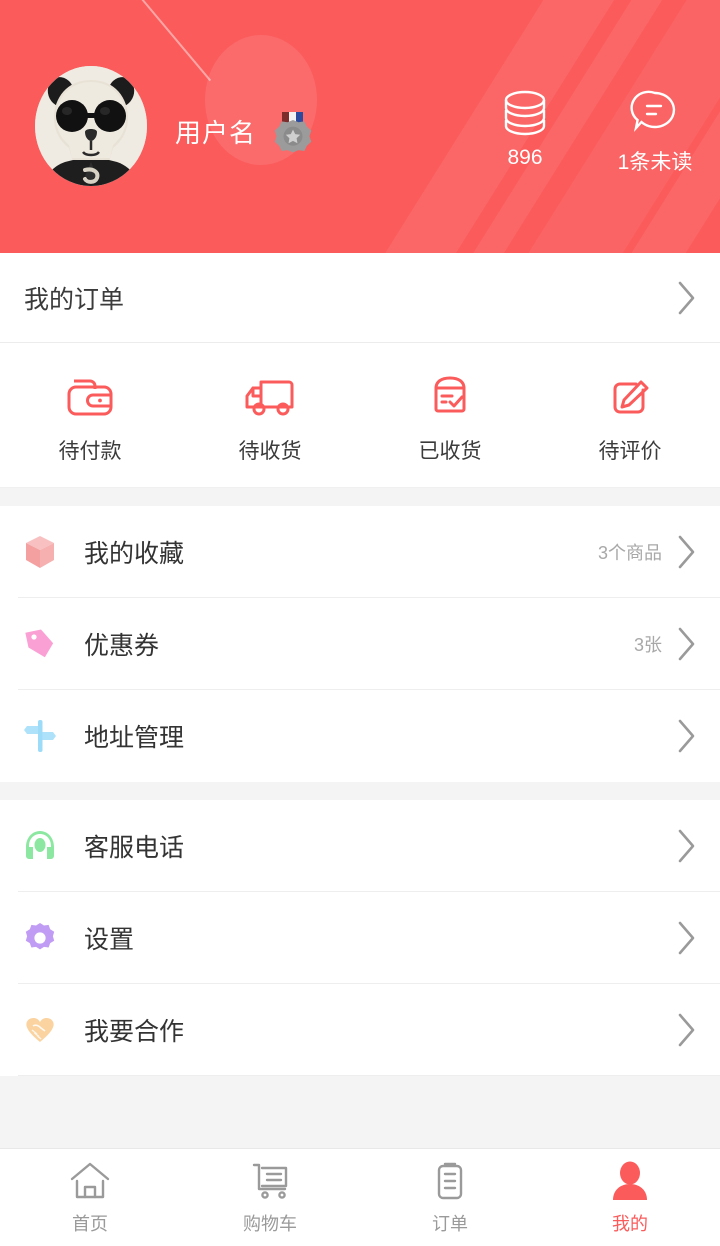 The height and width of the screenshot is (1246, 720). I want to click on username: 用户名, so click(216, 133).